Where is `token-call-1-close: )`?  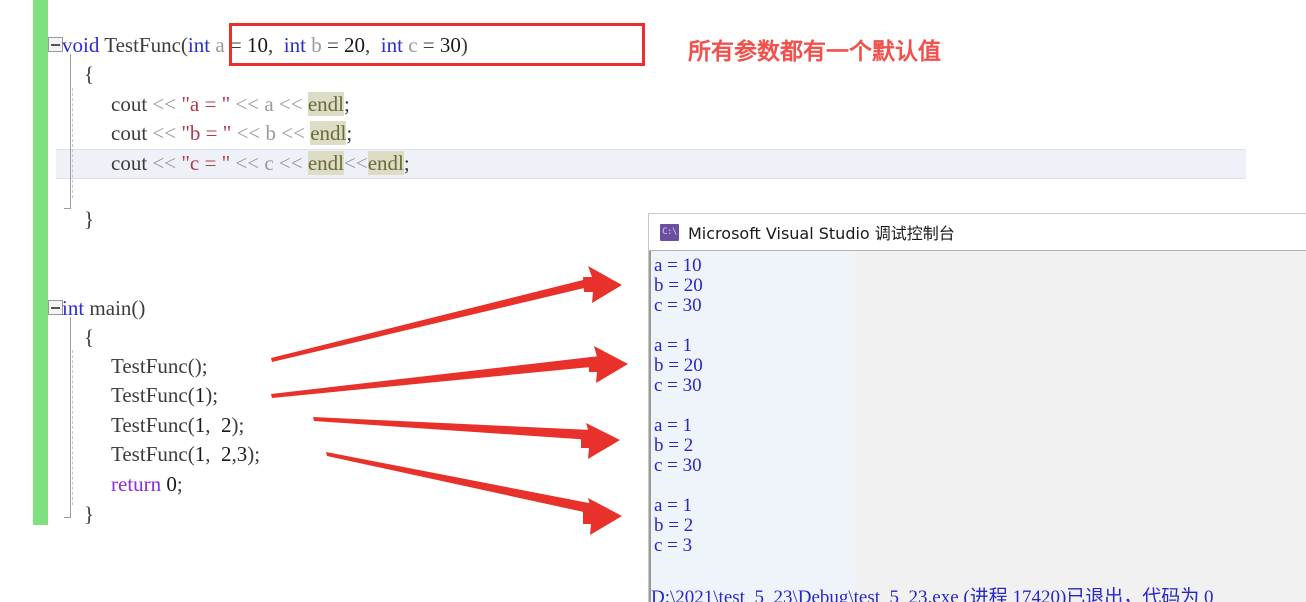
token-call-1-close: ) is located at coordinates (198, 366).